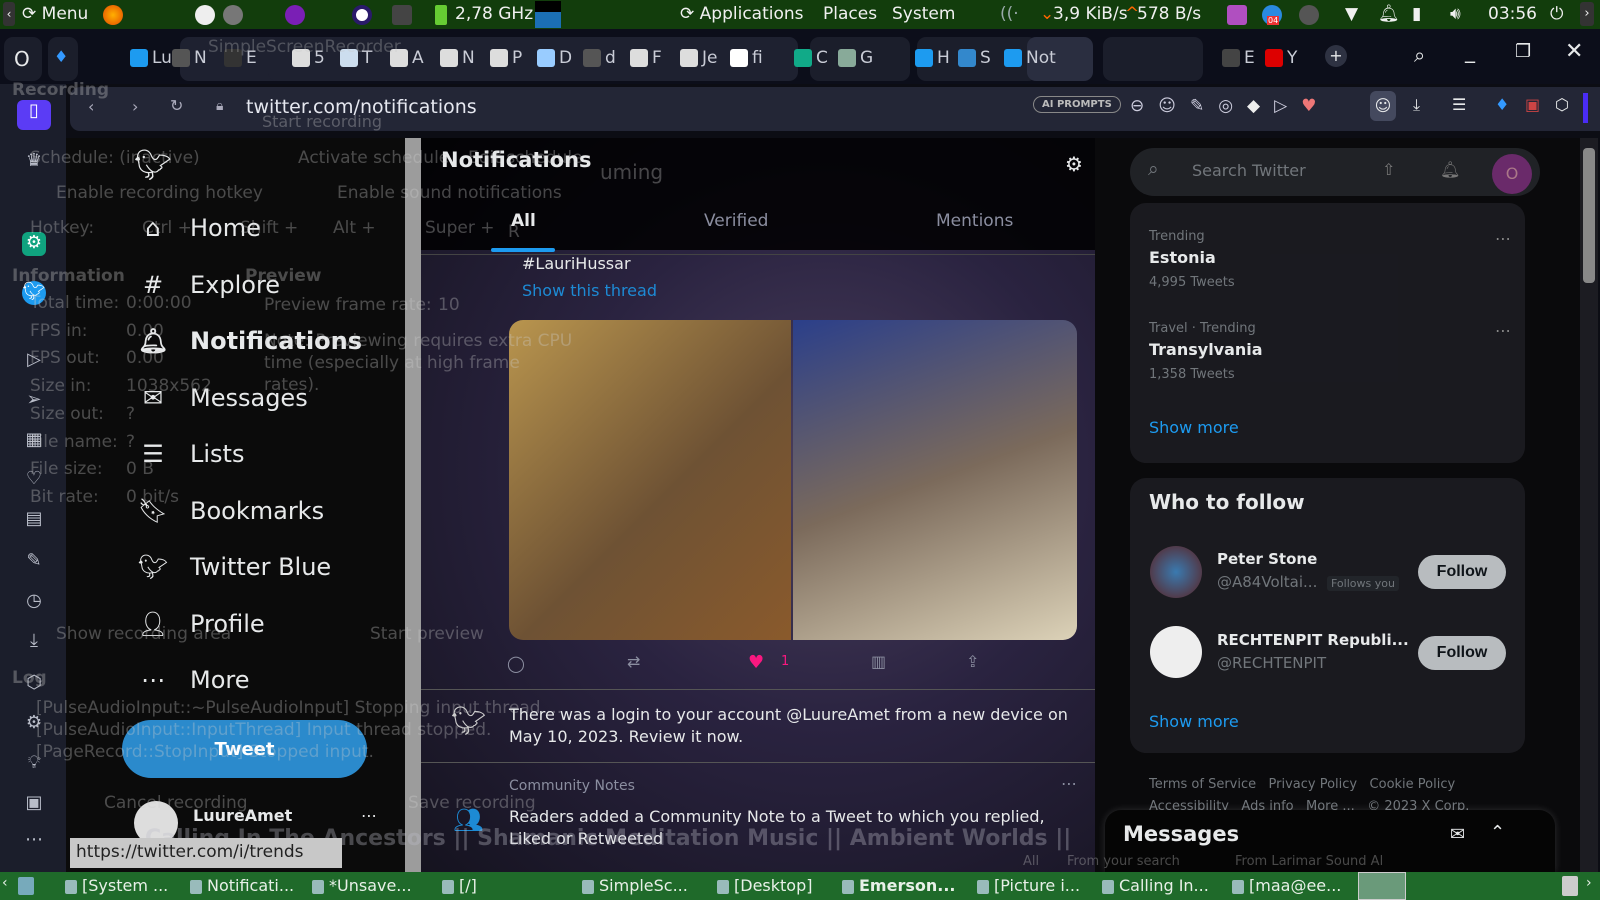 This screenshot has width=1600, height=900. I want to click on msg-tab: All, so click(1031, 861).